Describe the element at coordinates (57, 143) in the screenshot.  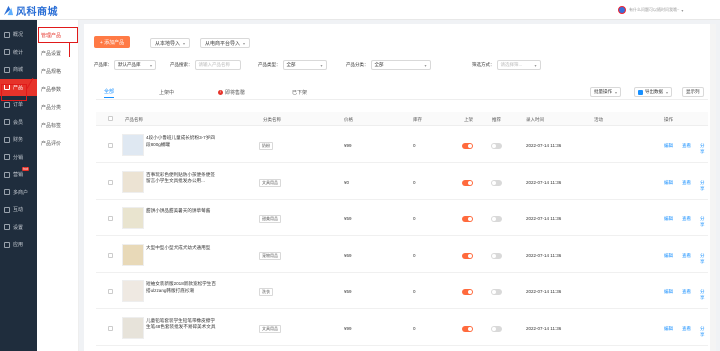
I see `subnav-item-reviews: 产品评价` at that location.